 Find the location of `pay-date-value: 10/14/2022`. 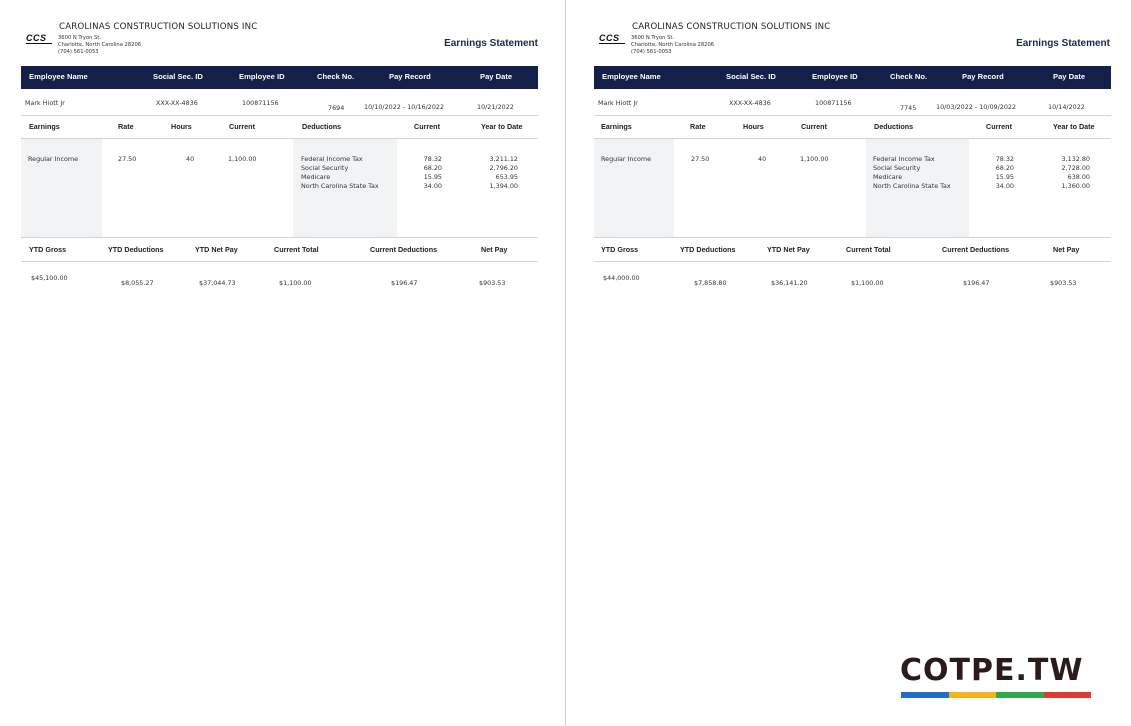

pay-date-value: 10/14/2022 is located at coordinates (1066, 107).